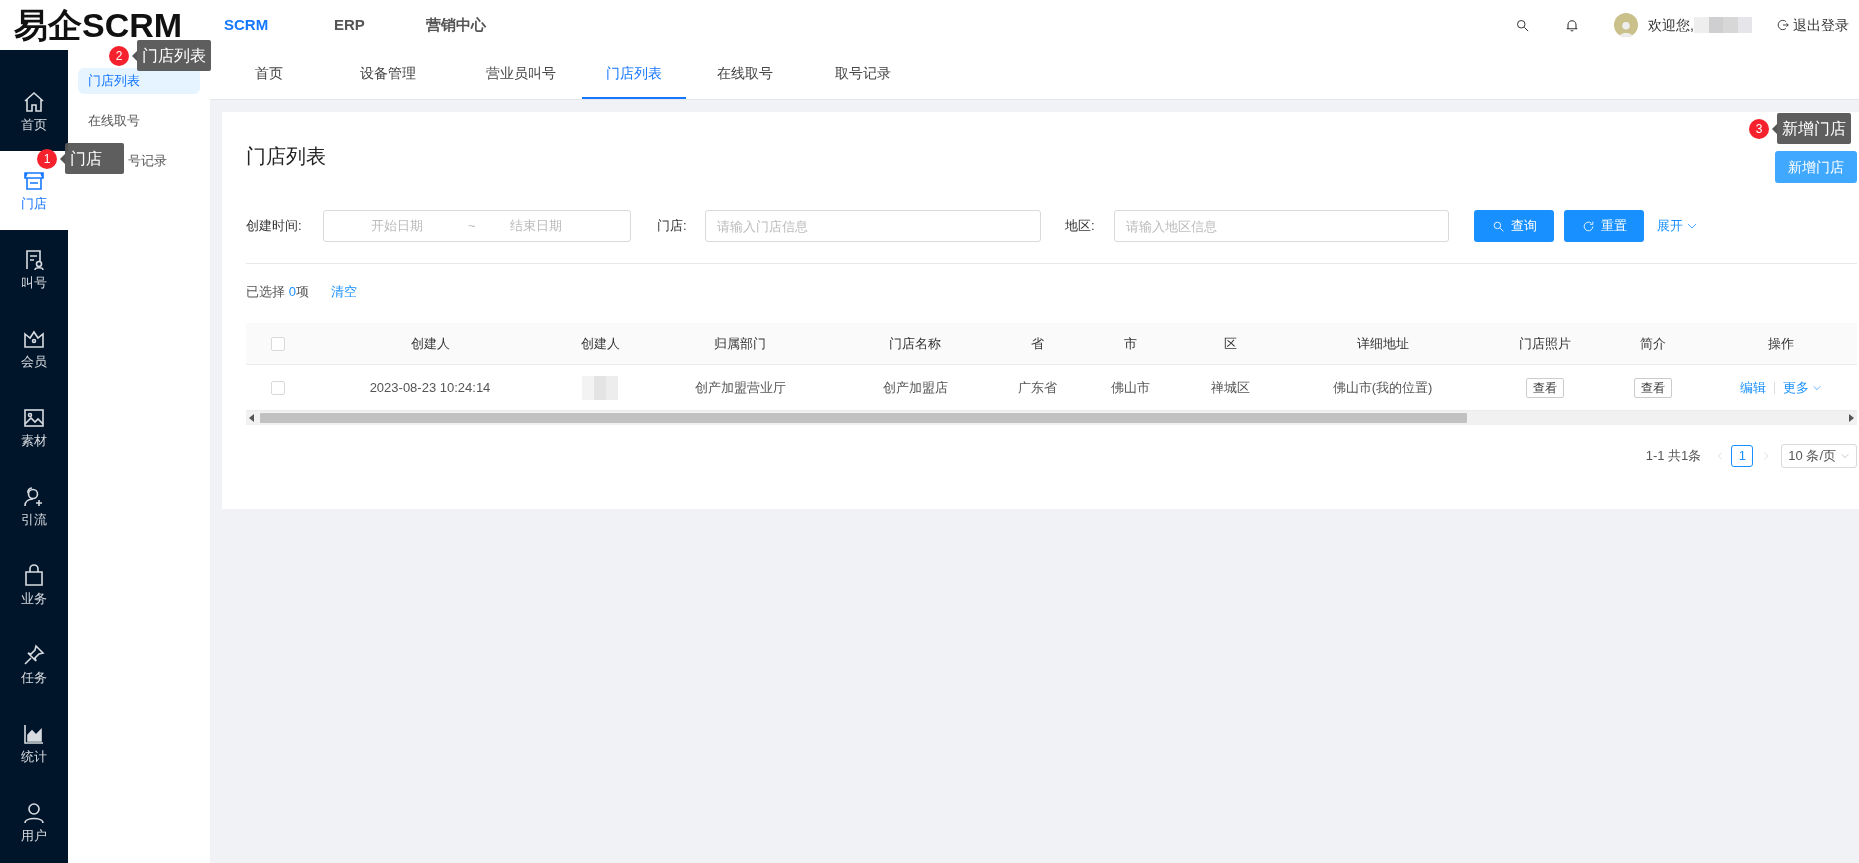 This screenshot has height=863, width=1859. Describe the element at coordinates (1814, 128) in the screenshot. I see `tooltip: 新增门店` at that location.